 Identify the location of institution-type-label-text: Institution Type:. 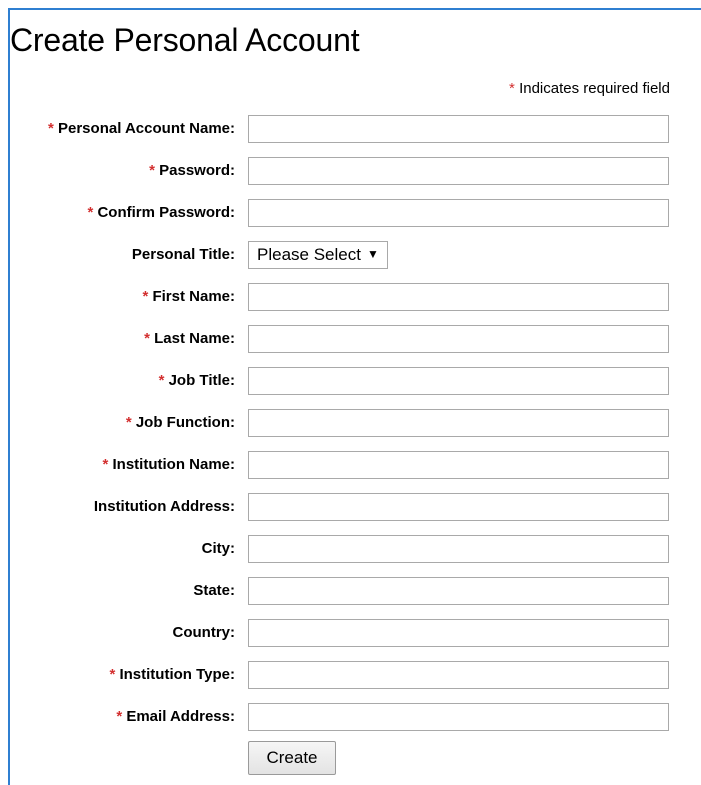
(177, 674).